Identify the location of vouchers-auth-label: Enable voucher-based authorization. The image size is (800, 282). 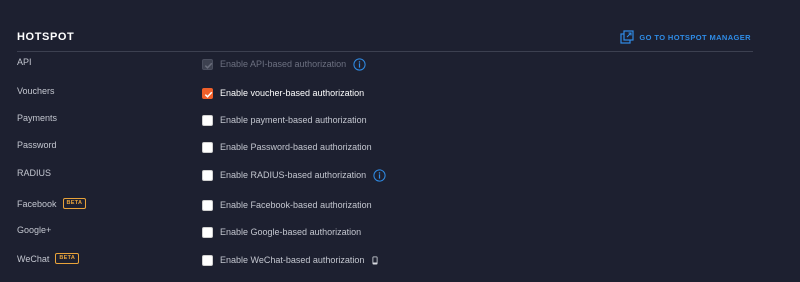
(292, 93).